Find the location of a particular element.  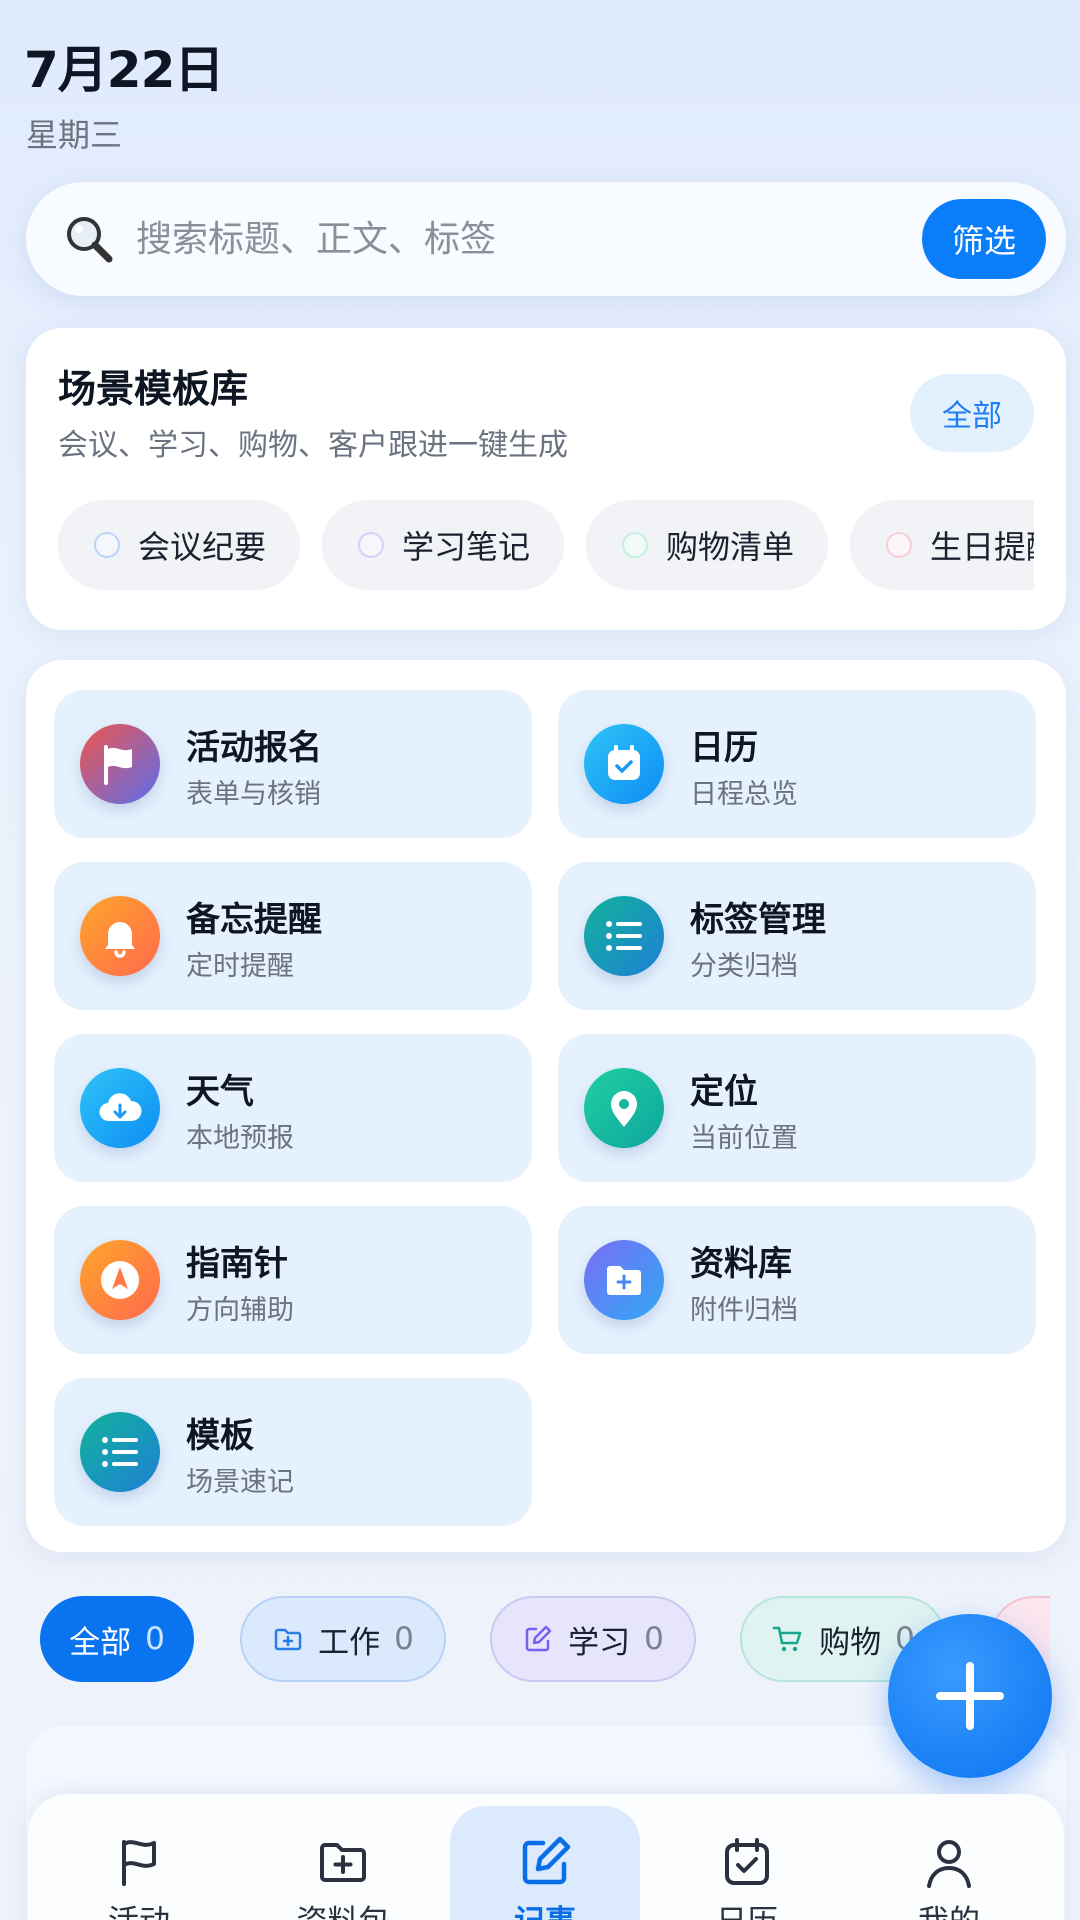

search-bar: 筛选 is located at coordinates (546, 239).